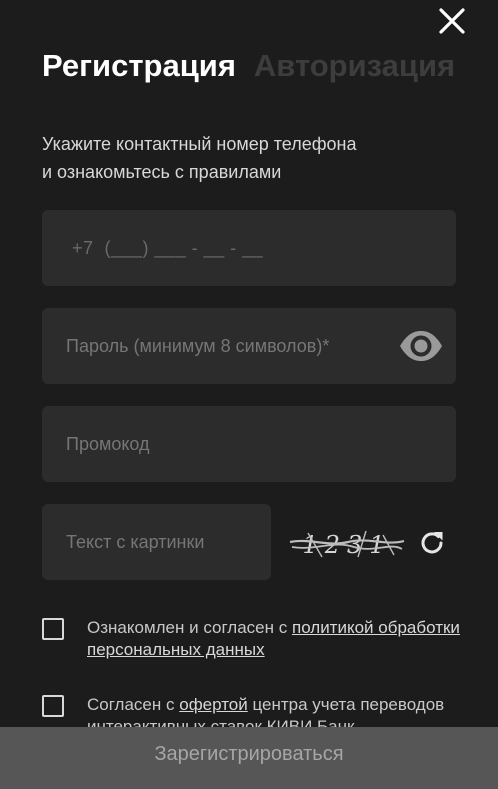 This screenshot has height=789, width=498. Describe the element at coordinates (199, 144) in the screenshot. I see `instruction-line-1: Укажите контактный номер телефона` at that location.